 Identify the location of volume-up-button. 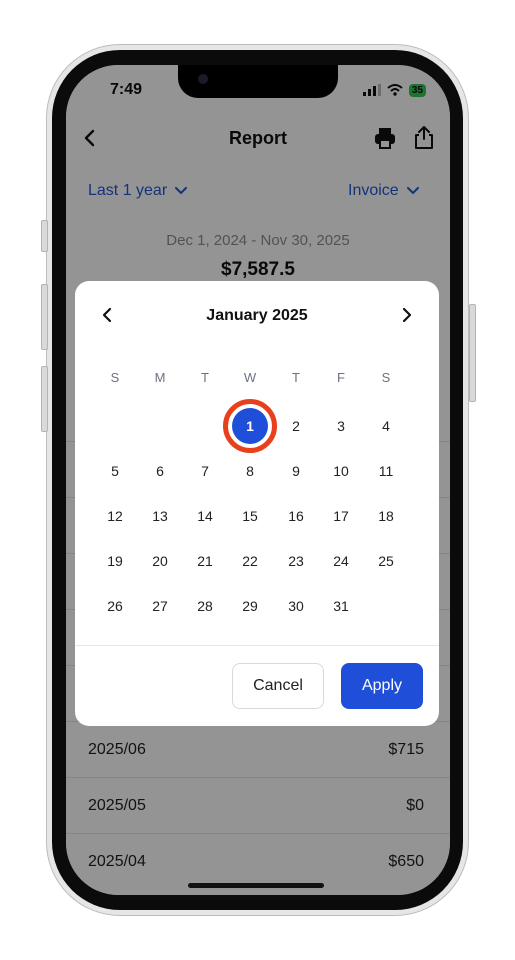
(44, 317).